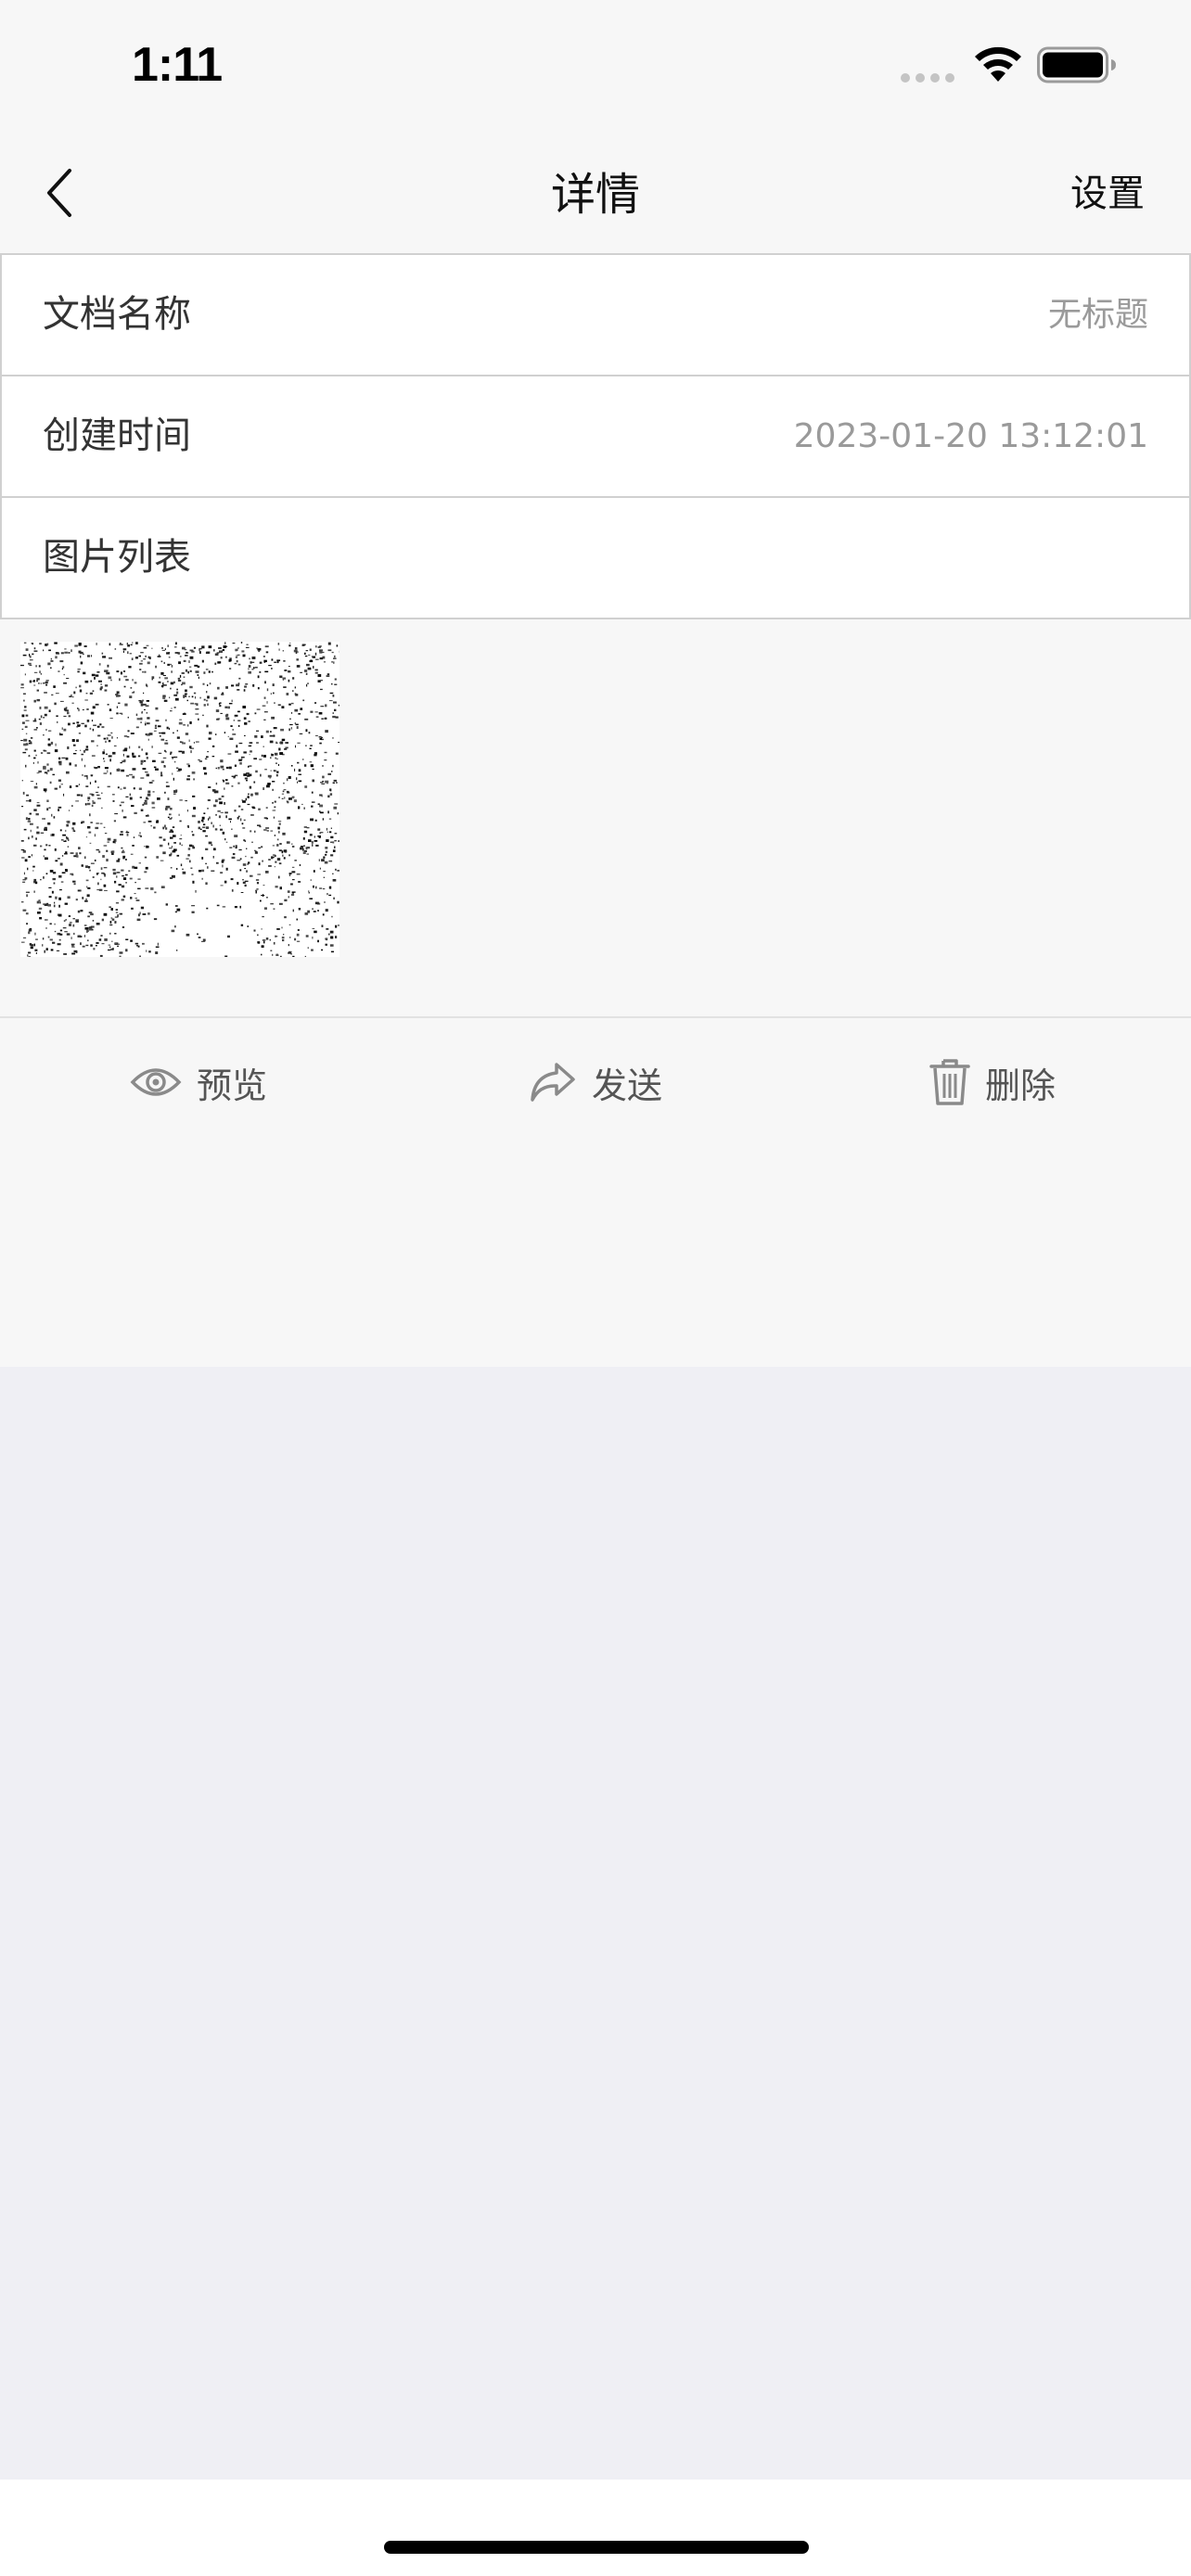  I want to click on preview-button: 预览, so click(198, 1082).